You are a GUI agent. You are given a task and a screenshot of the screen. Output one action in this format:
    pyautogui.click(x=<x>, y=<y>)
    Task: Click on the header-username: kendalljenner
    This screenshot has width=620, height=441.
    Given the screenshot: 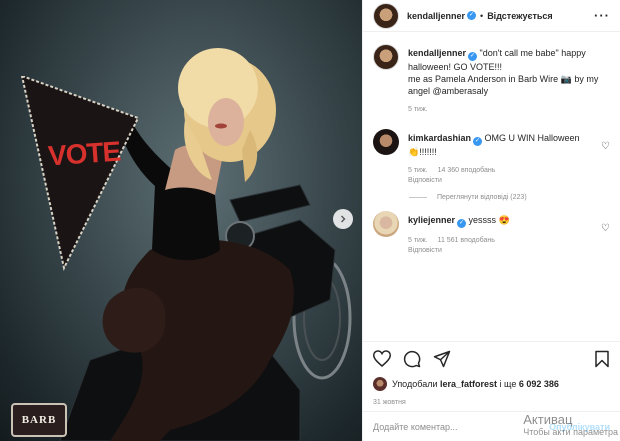 What is the action you would take?
    pyautogui.click(x=436, y=16)
    